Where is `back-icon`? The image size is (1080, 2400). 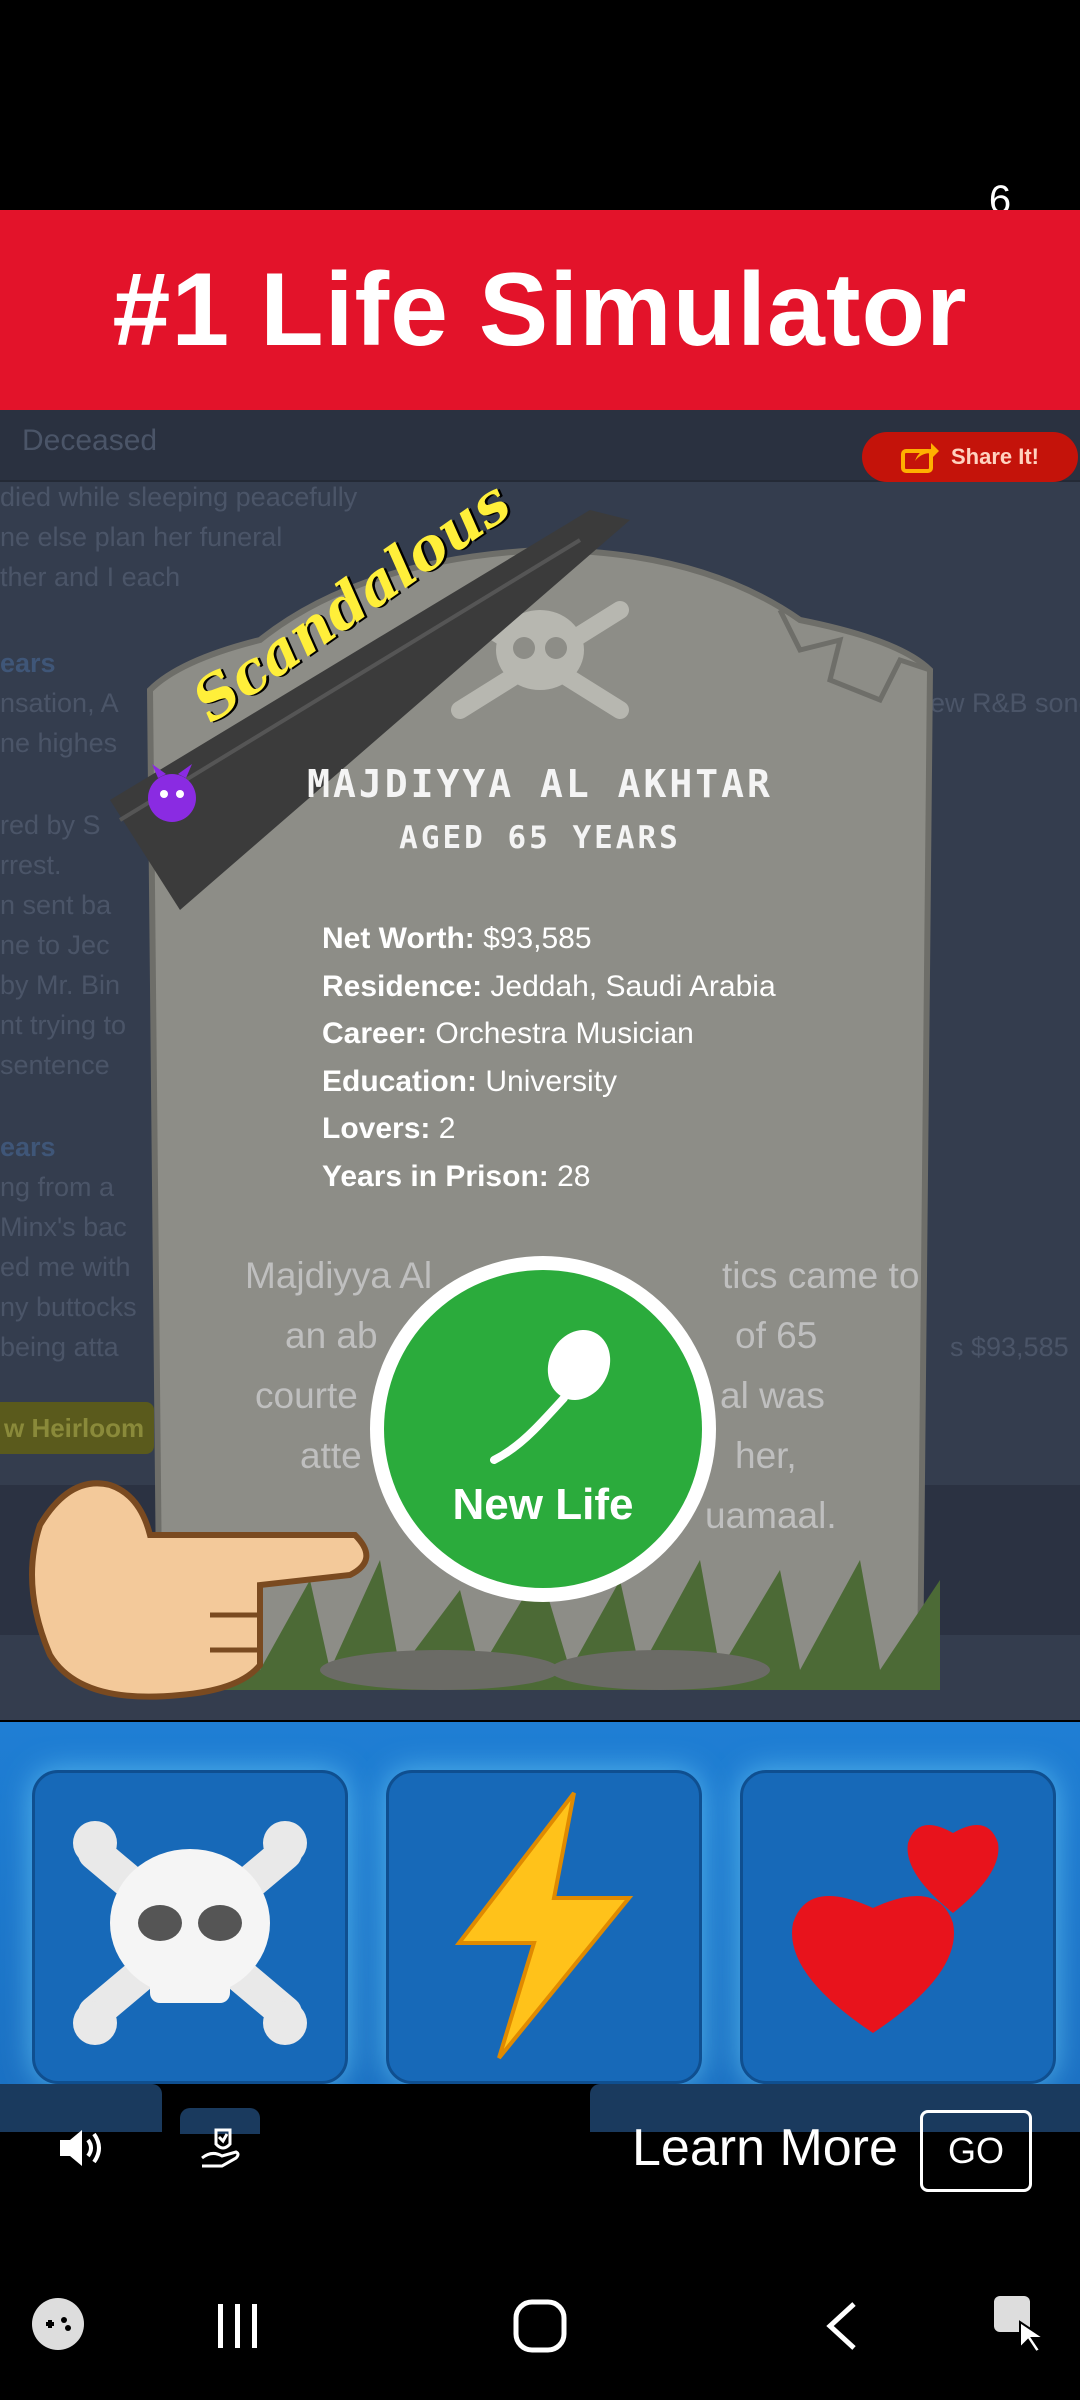
back-icon is located at coordinates (842, 2326).